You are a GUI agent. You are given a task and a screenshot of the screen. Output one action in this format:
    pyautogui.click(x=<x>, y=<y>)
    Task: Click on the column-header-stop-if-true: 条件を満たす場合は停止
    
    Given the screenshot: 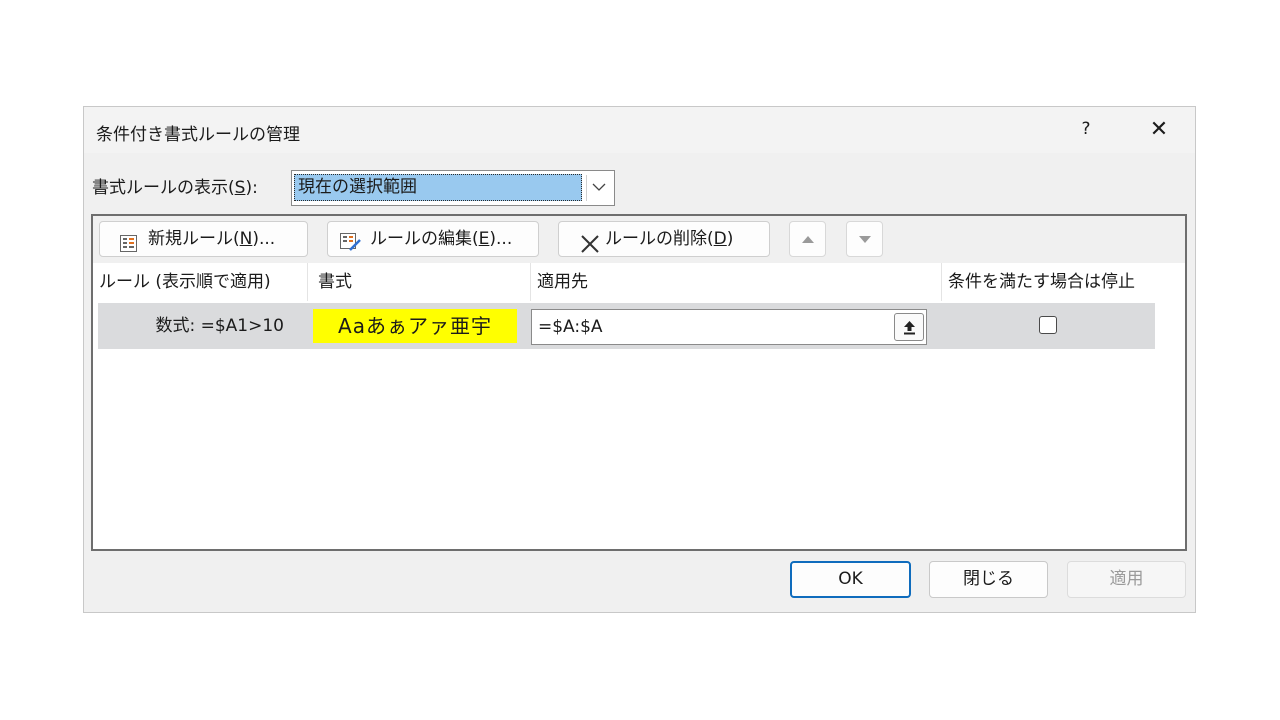 What is the action you would take?
    pyautogui.click(x=1041, y=282)
    